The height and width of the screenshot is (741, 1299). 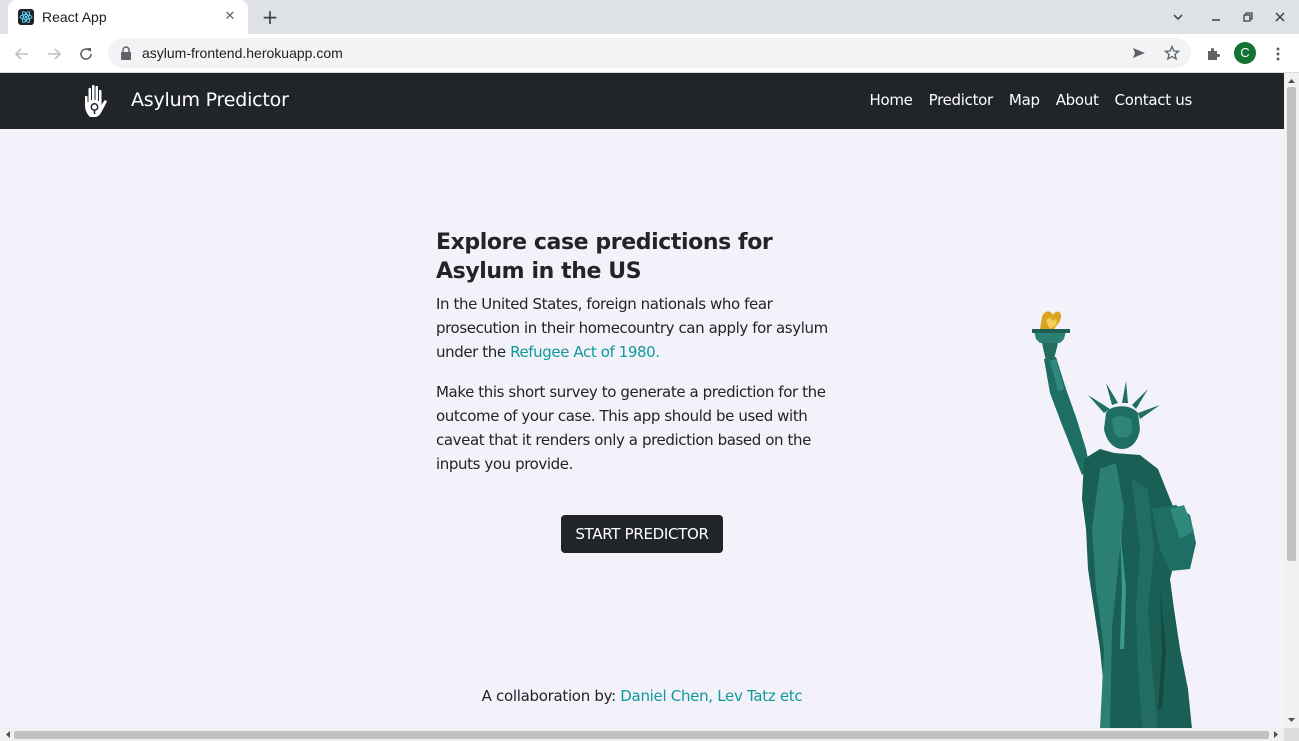 I want to click on nav-links: Home Predictor Map About Contact us, so click(x=1031, y=100).